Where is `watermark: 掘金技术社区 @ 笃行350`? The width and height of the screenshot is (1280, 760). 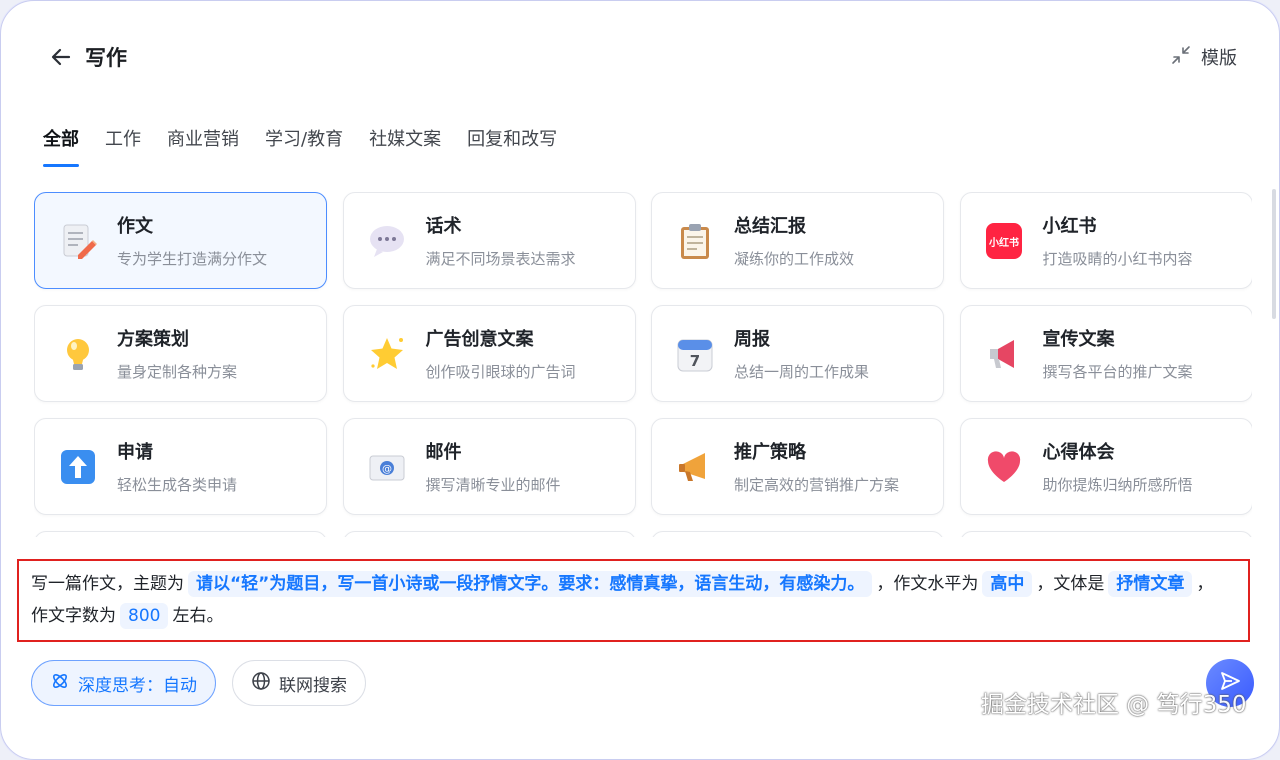
watermark: 掘金技术社区 @ 笃行350 is located at coordinates (1114, 705).